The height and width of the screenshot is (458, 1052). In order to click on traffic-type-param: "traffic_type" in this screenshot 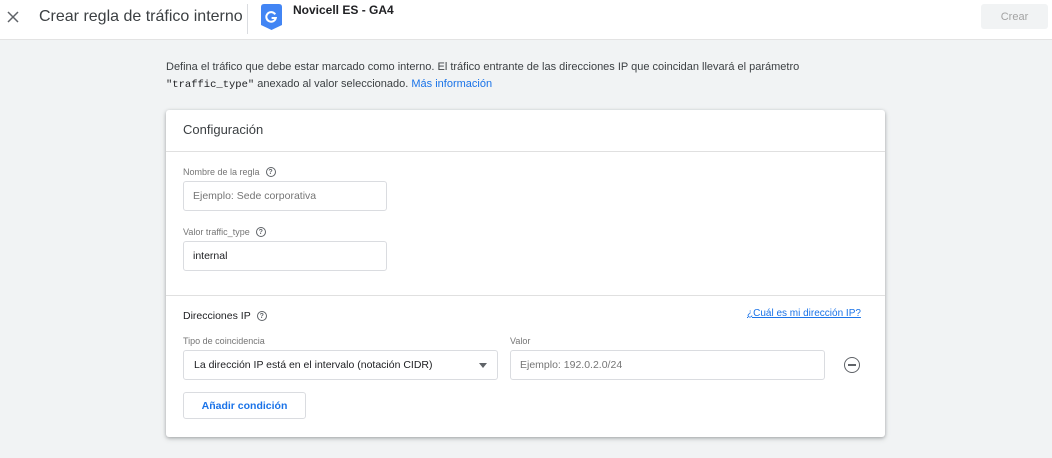, I will do `click(210, 85)`.